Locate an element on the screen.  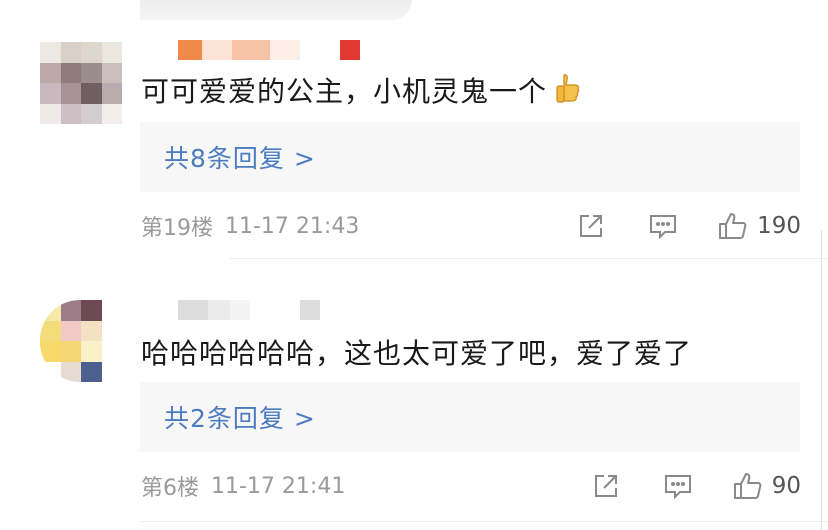
view-replies-link: 共8条回复 > is located at coordinates (470, 157).